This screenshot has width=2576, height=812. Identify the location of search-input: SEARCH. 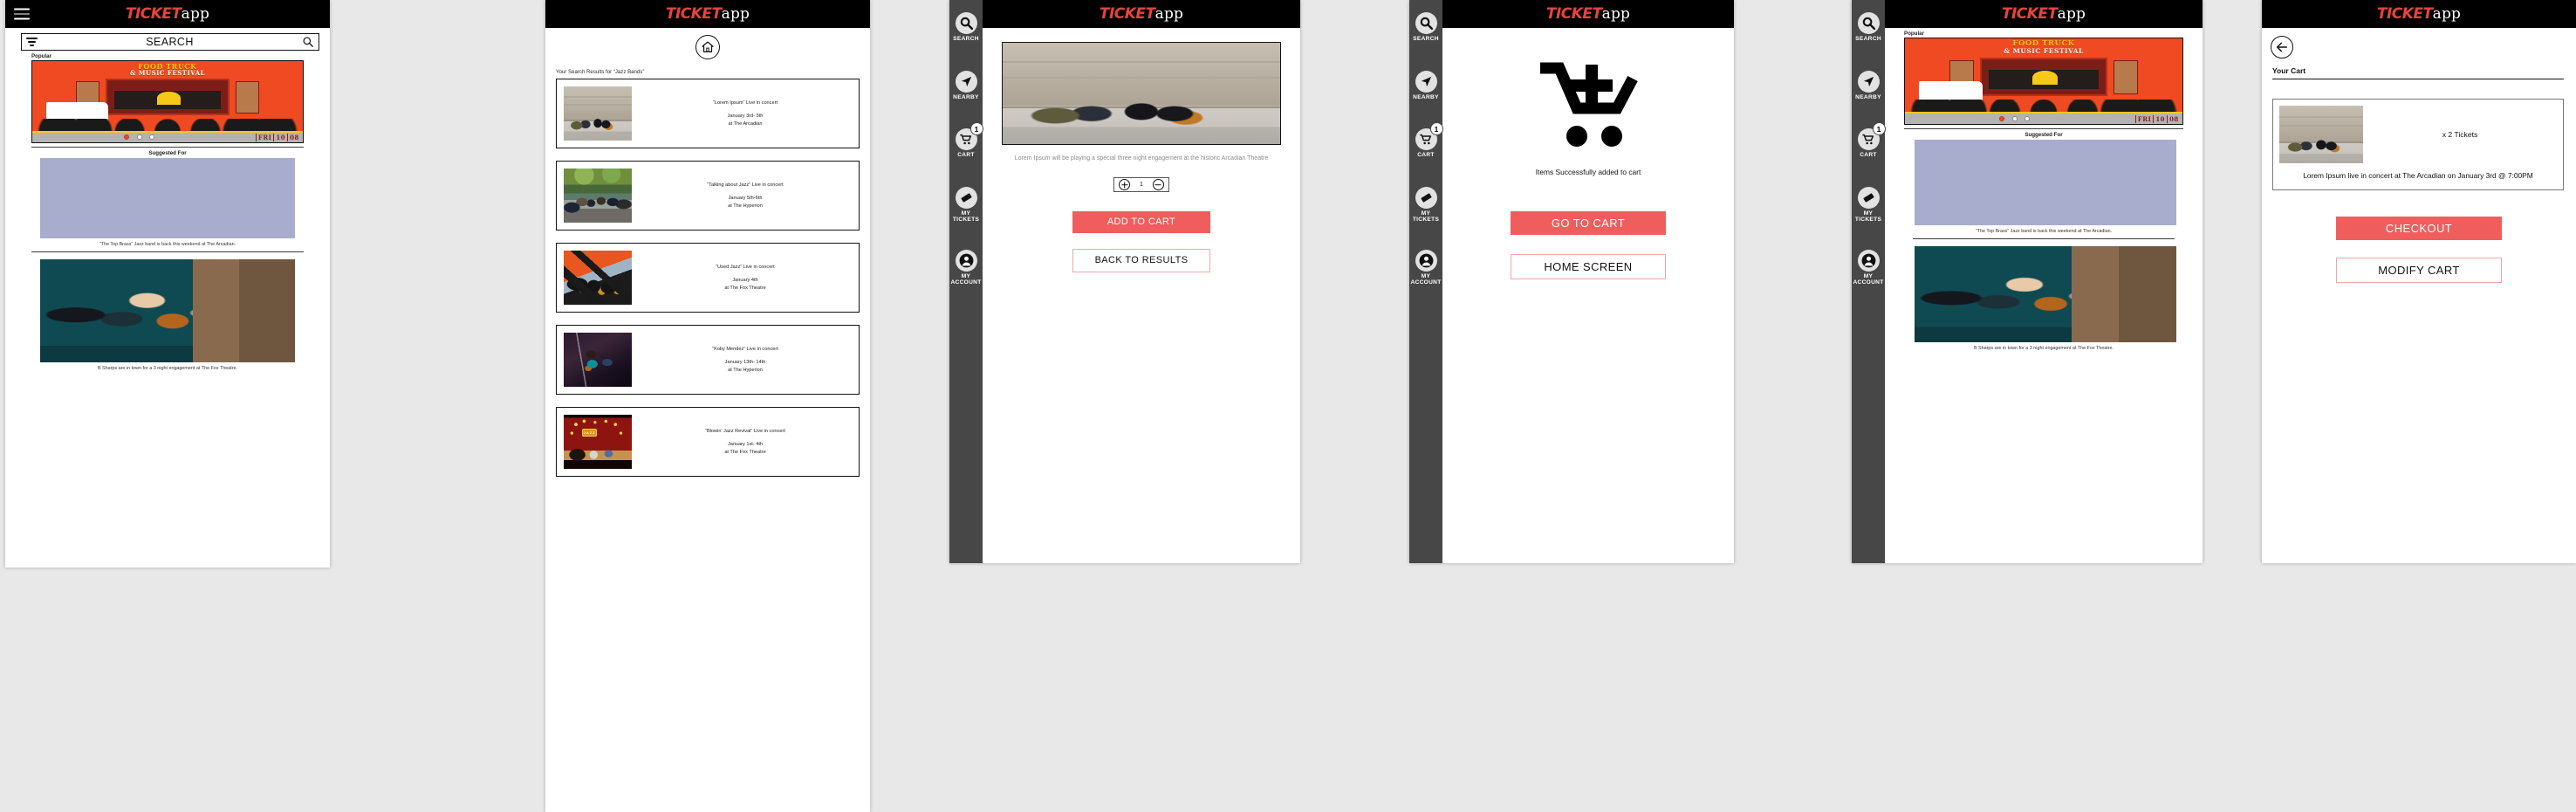
(170, 42).